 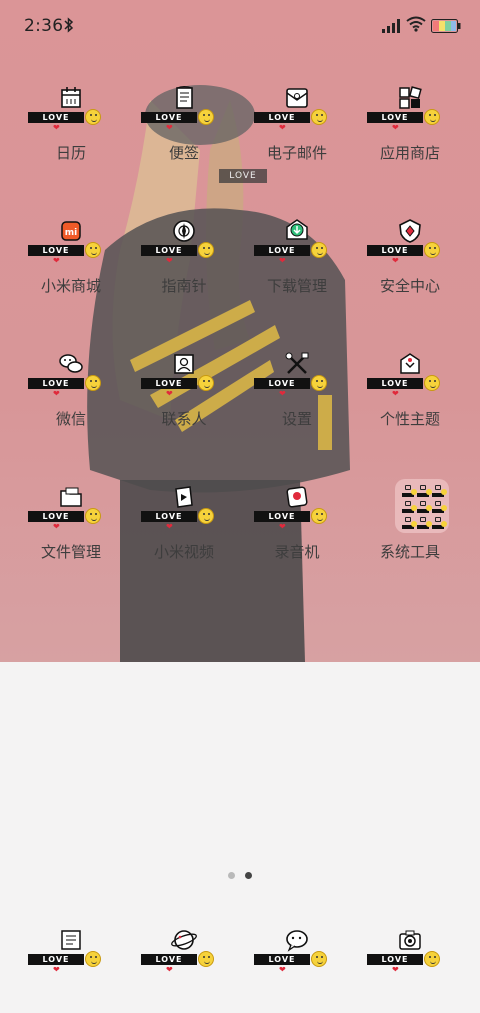 I want to click on app-label: 日历, so click(x=70, y=153).